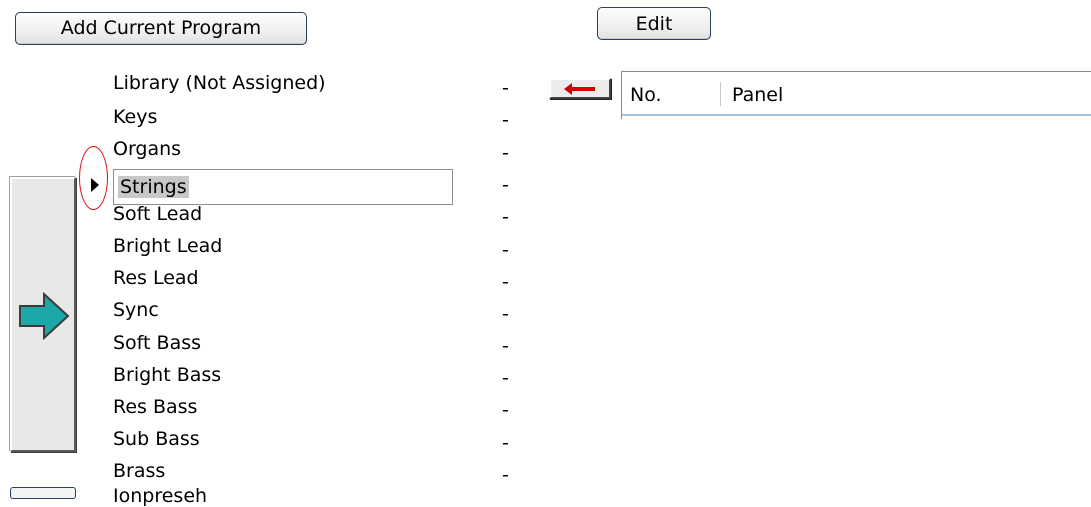 This screenshot has width=1091, height=507. Describe the element at coordinates (147, 149) in the screenshot. I see `list-item-organs: Organs` at that location.